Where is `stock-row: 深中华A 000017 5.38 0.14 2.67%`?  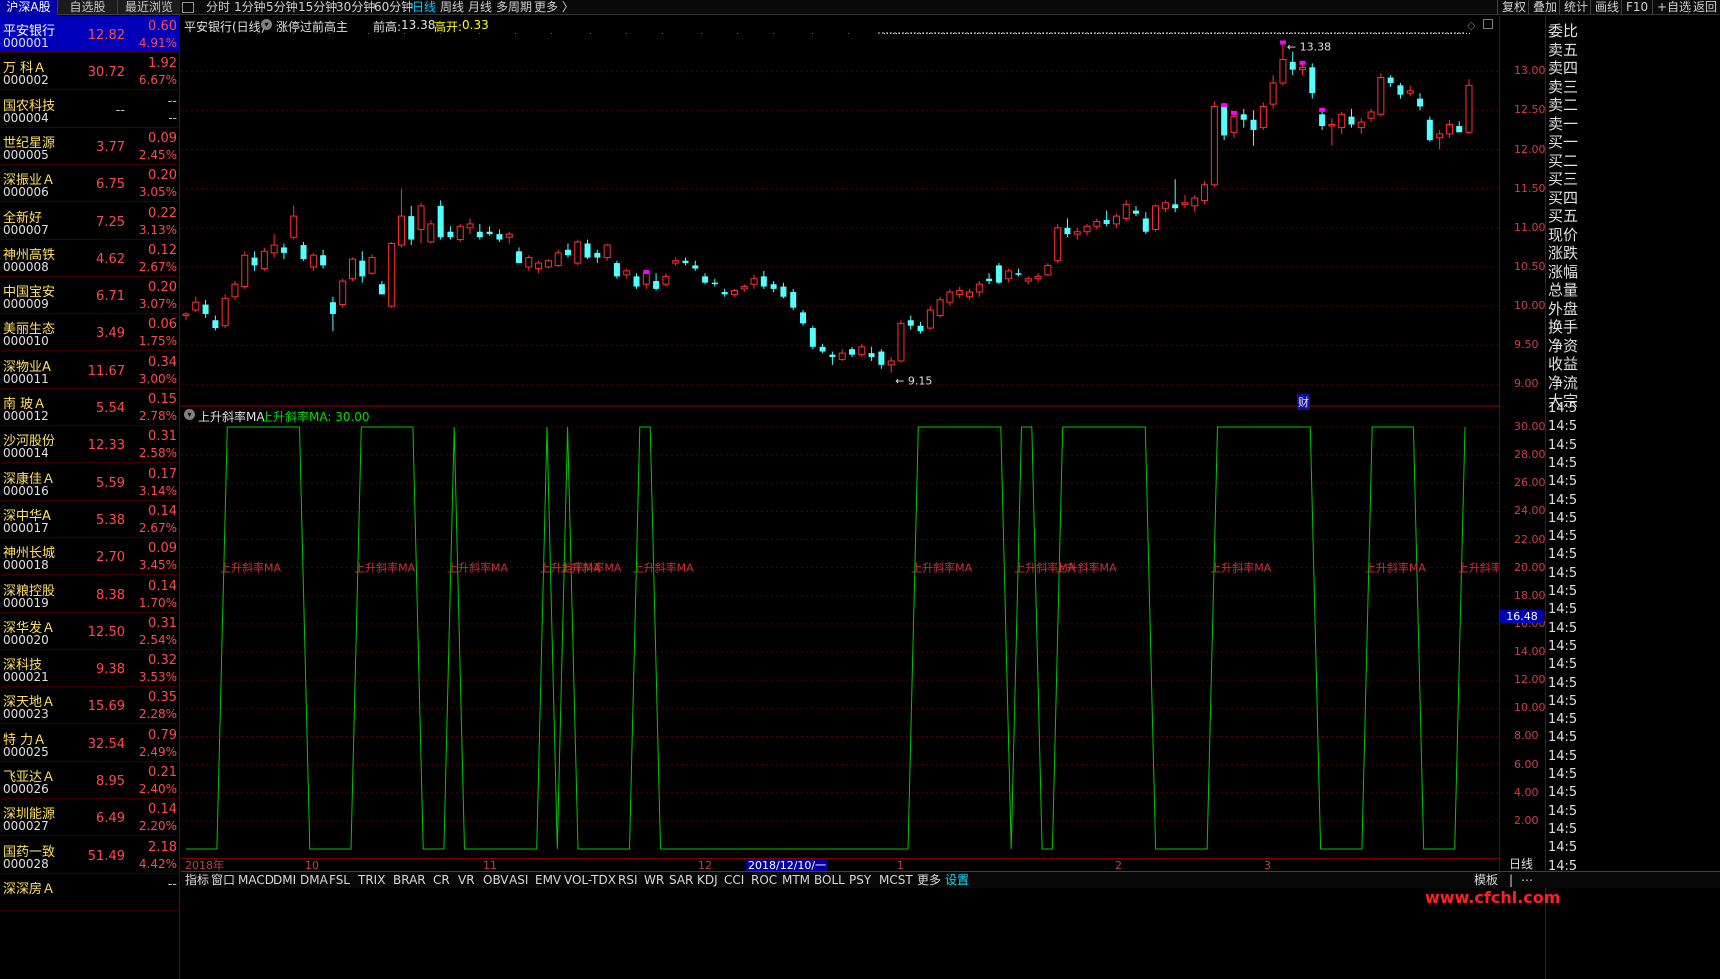
stock-row: 深中华A 000017 5.38 0.14 2.67% is located at coordinates (90, 519).